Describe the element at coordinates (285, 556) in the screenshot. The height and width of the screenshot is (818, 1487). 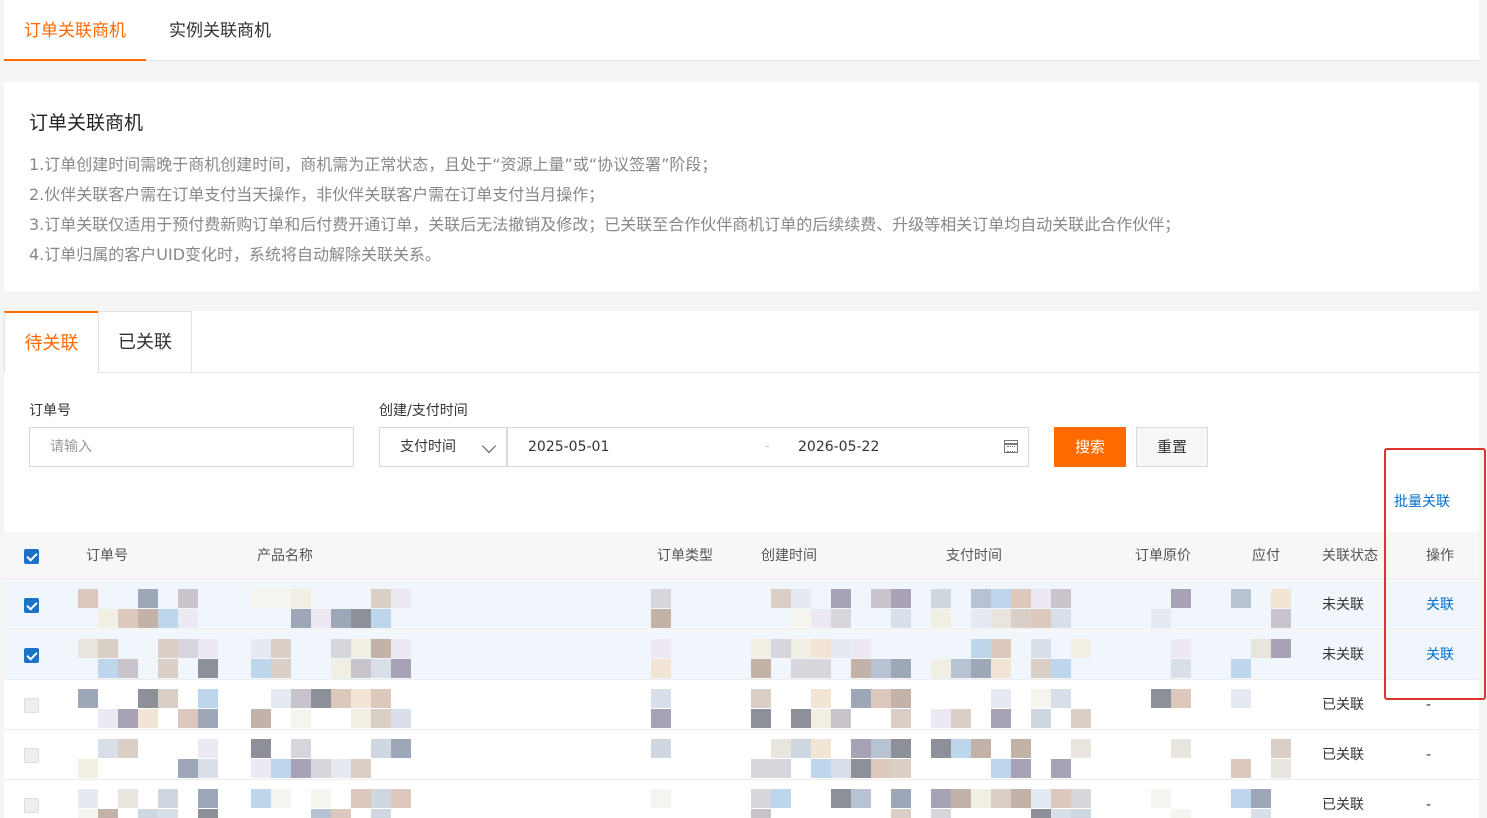
I see `col-product-name: 产品名称` at that location.